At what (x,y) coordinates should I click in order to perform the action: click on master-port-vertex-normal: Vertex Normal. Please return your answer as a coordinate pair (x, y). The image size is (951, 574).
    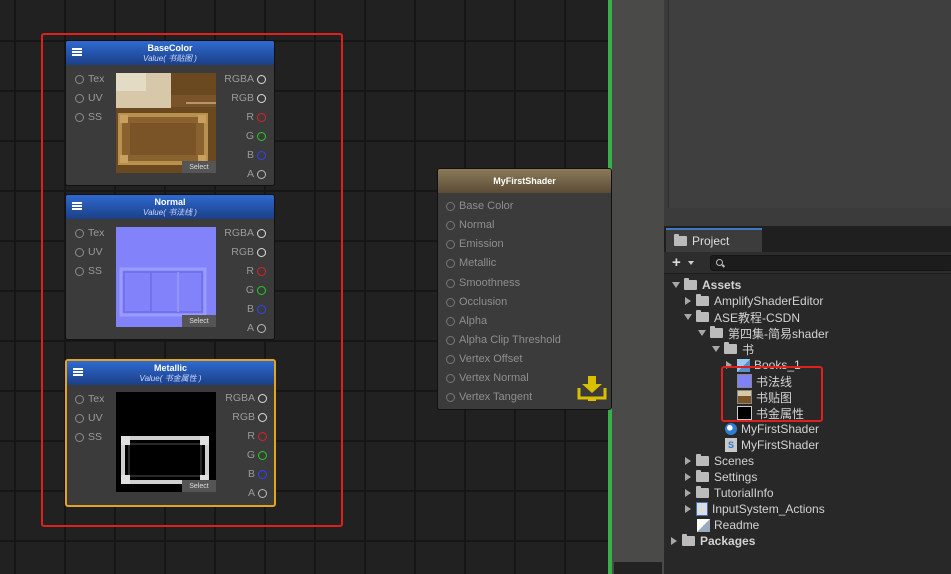
    Looking at the image, I should click on (487, 378).